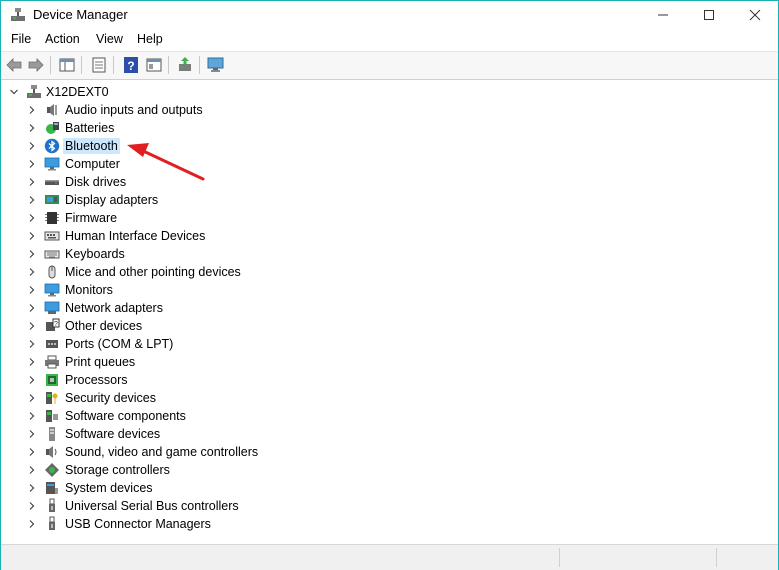 Image resolution: width=779 pixels, height=570 pixels. I want to click on tree-item: Software devices, so click(201, 434).